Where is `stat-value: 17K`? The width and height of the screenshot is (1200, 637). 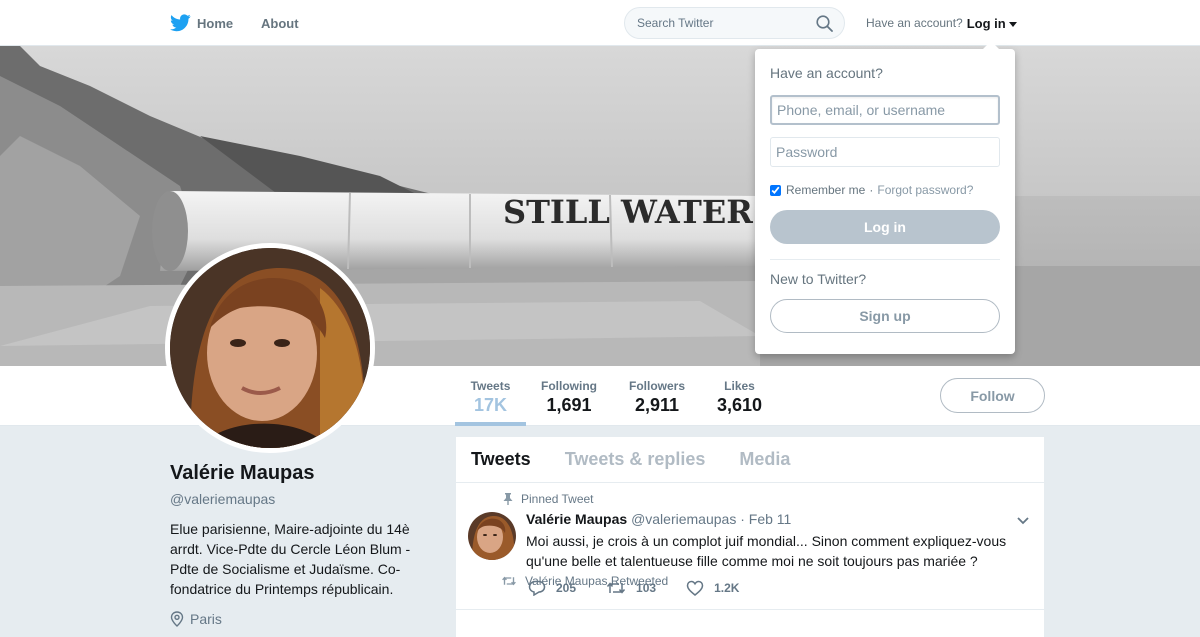
stat-value: 17K is located at coordinates (490, 405).